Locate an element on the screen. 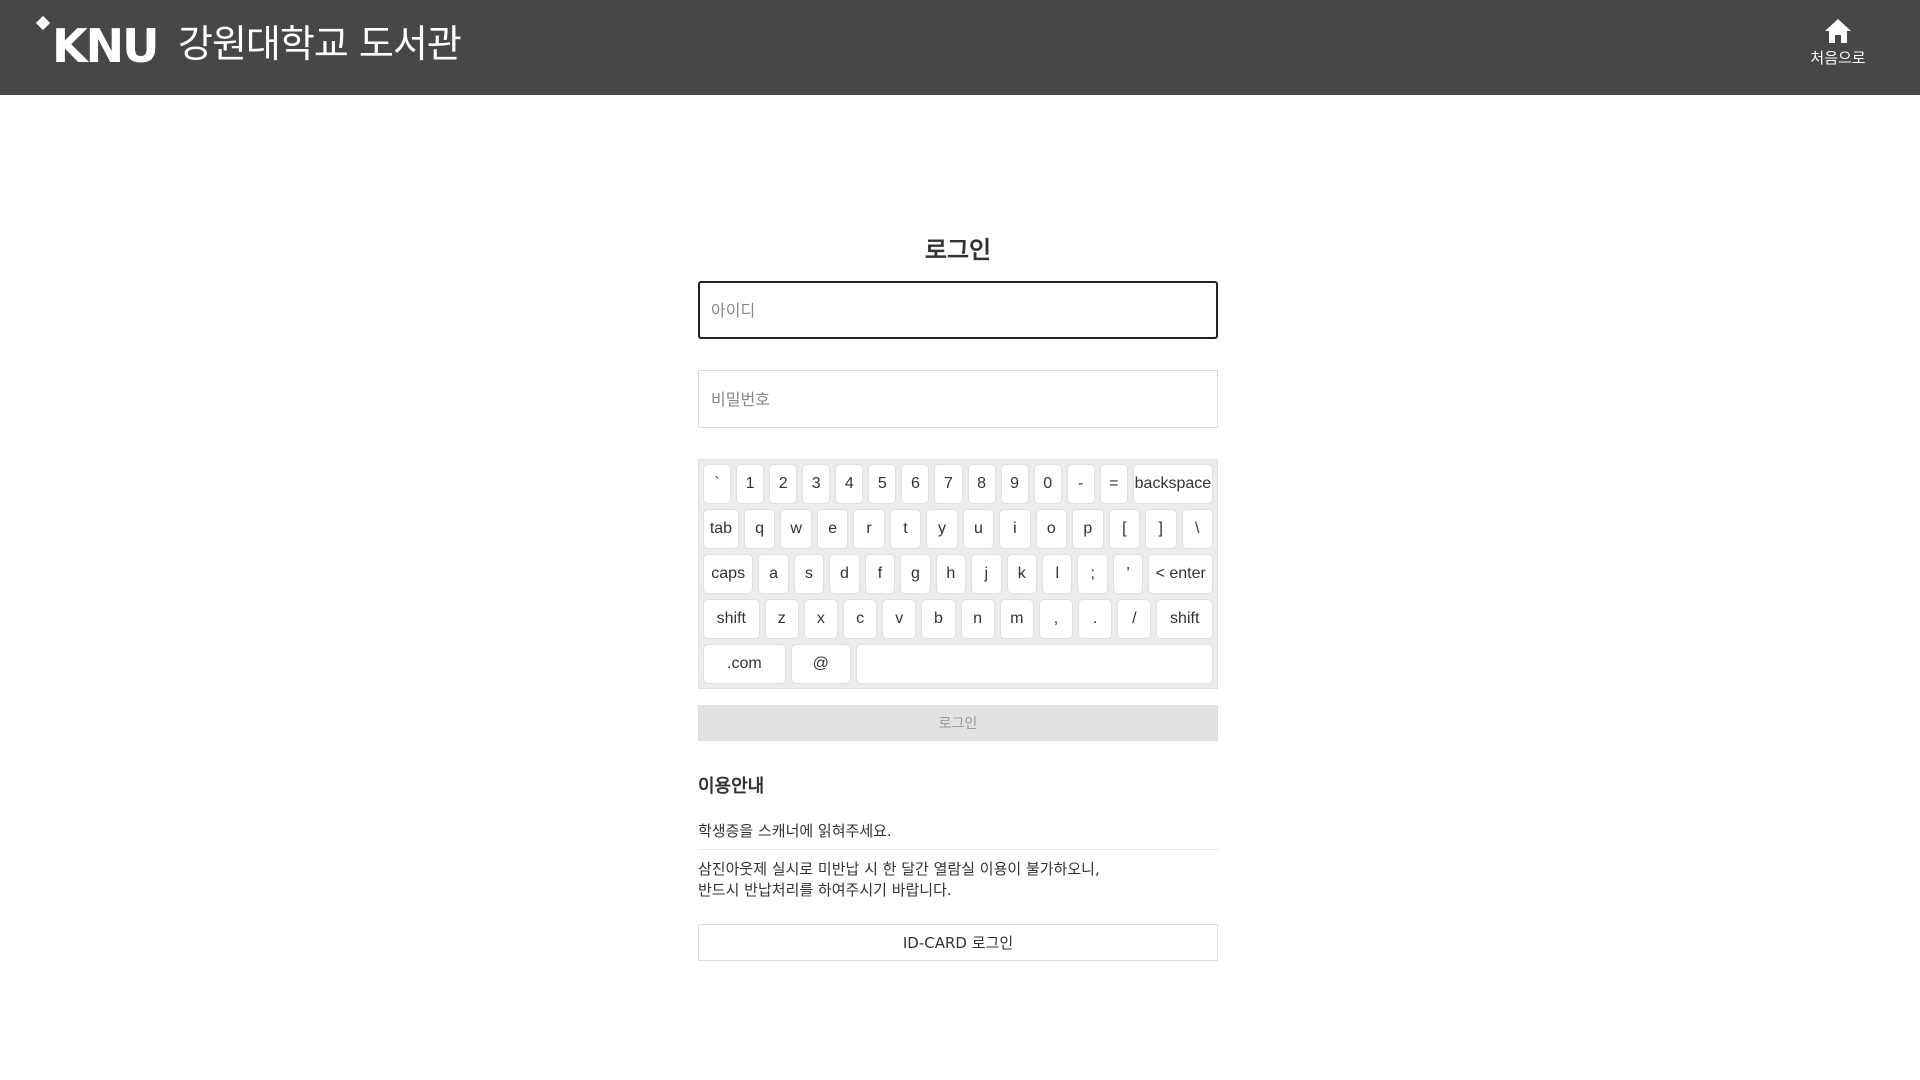  key-k: k is located at coordinates (1021, 574).